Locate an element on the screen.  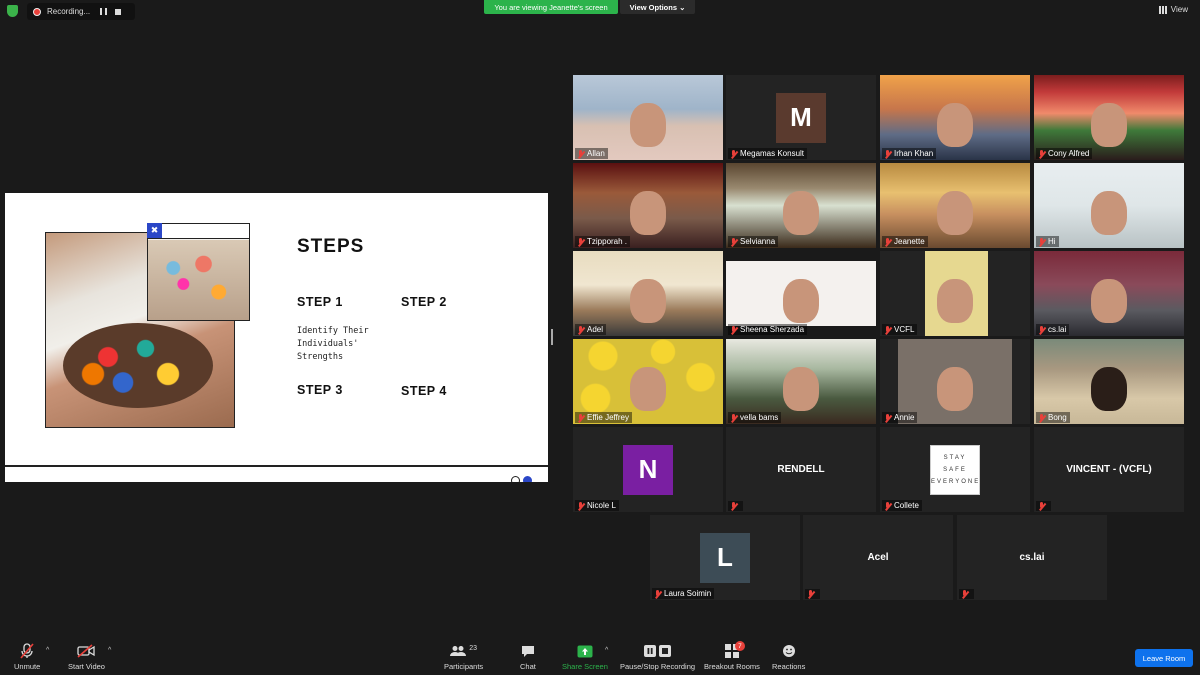
view-options-button: View Options ⌄ is located at coordinates (657, 7).